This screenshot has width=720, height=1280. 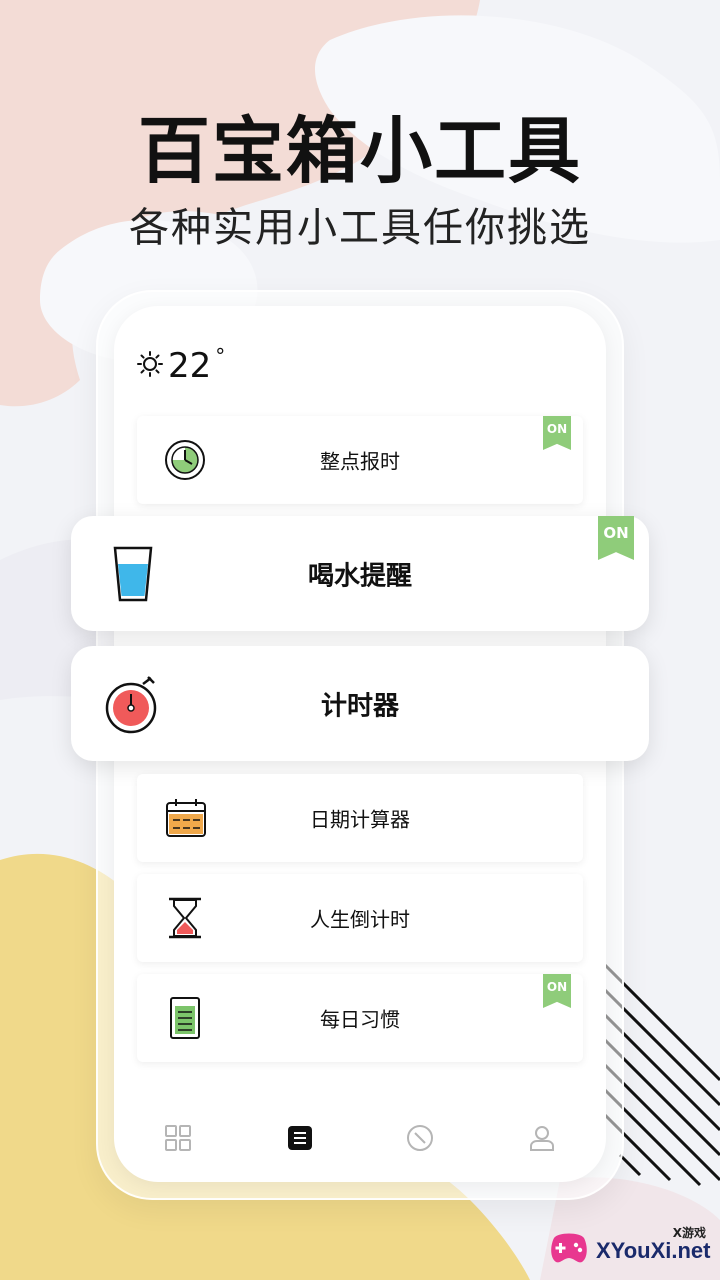 What do you see at coordinates (420, 1138) in the screenshot?
I see `tab-compass-icon` at bounding box center [420, 1138].